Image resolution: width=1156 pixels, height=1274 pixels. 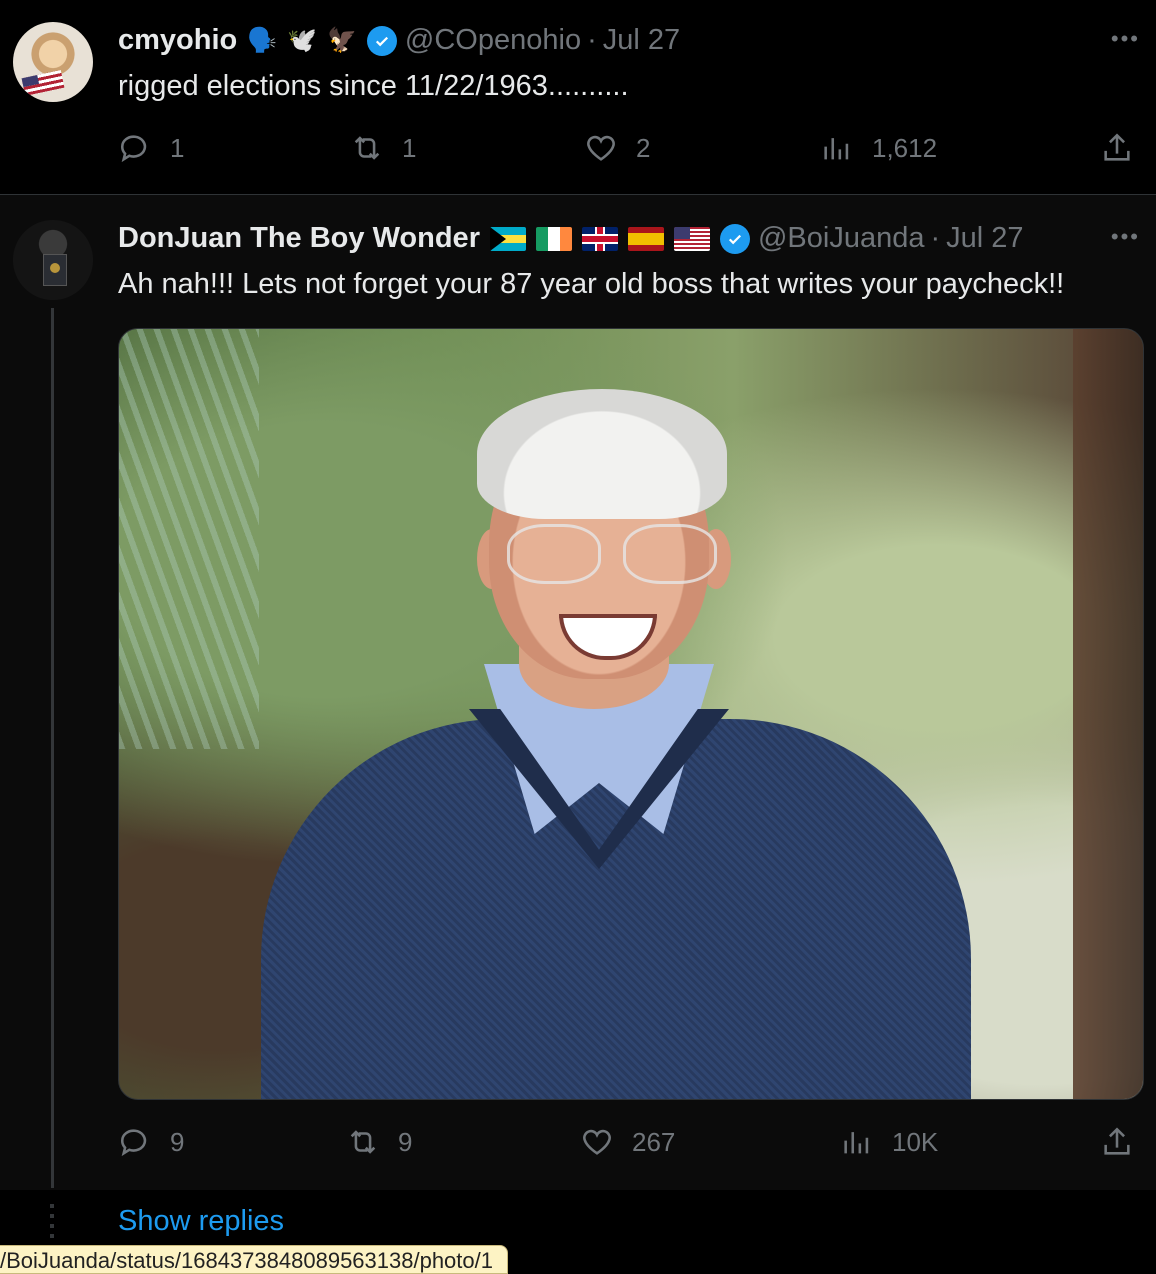 What do you see at coordinates (627, 1142) in the screenshot?
I see `like-button: 267` at bounding box center [627, 1142].